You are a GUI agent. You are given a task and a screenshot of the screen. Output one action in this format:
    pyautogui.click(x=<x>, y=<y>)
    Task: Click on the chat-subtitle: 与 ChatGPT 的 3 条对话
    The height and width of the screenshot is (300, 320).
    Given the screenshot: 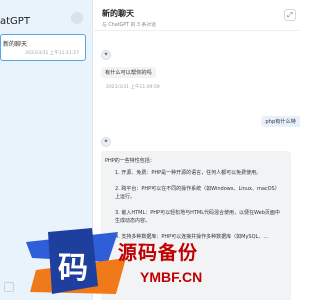 What is the action you would take?
    pyautogui.click(x=129, y=25)
    